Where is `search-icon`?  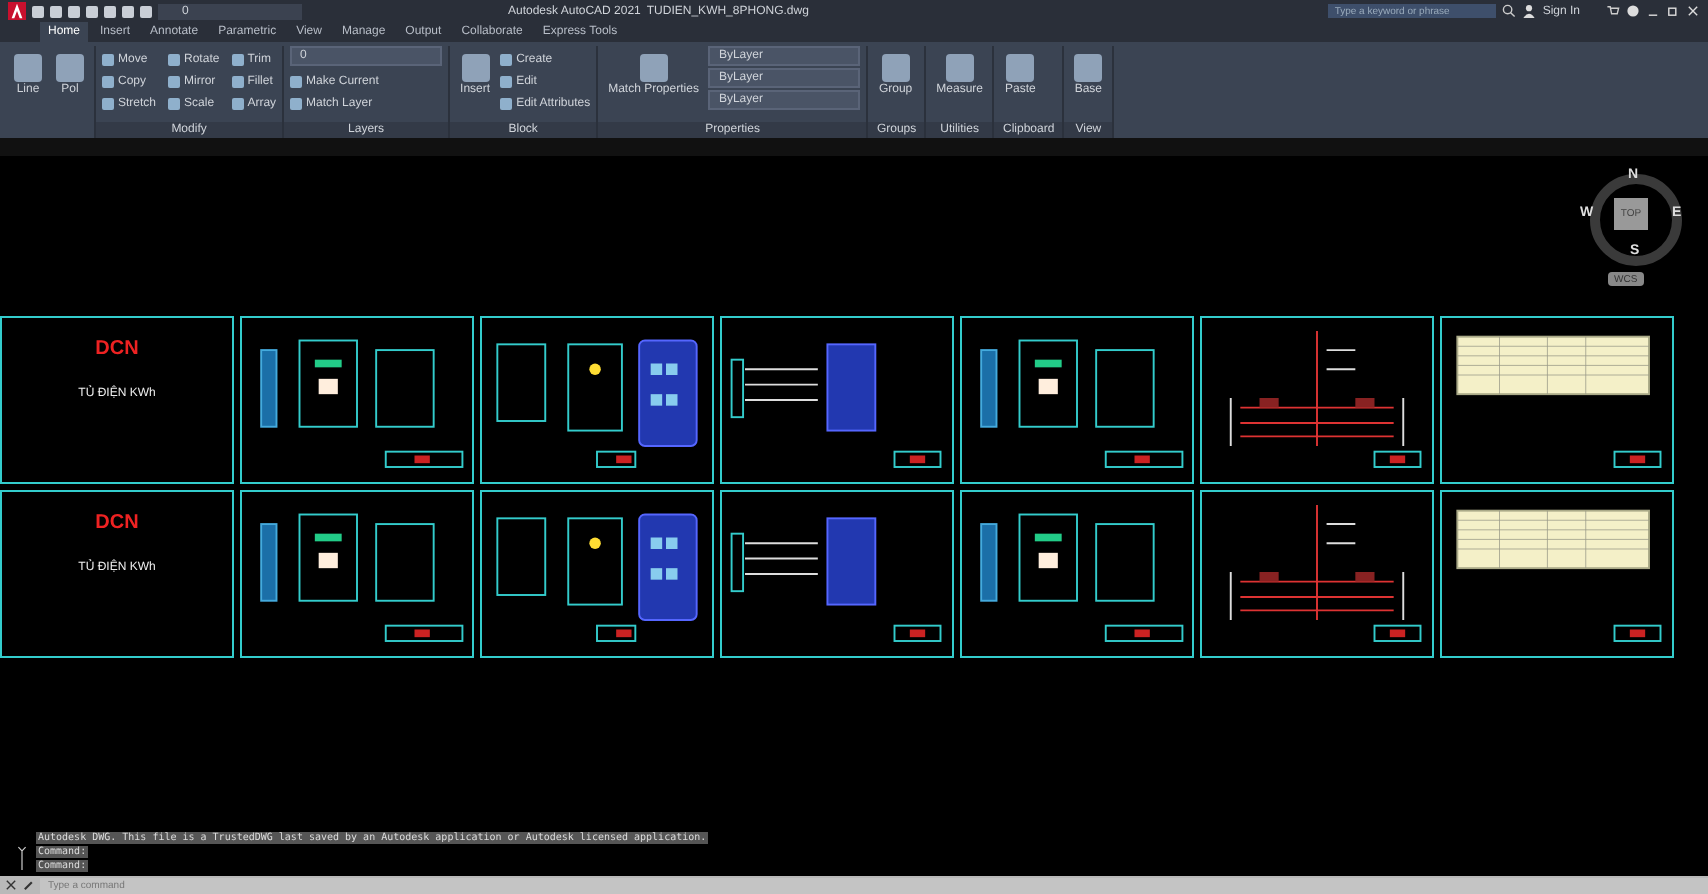 search-icon is located at coordinates (1509, 11).